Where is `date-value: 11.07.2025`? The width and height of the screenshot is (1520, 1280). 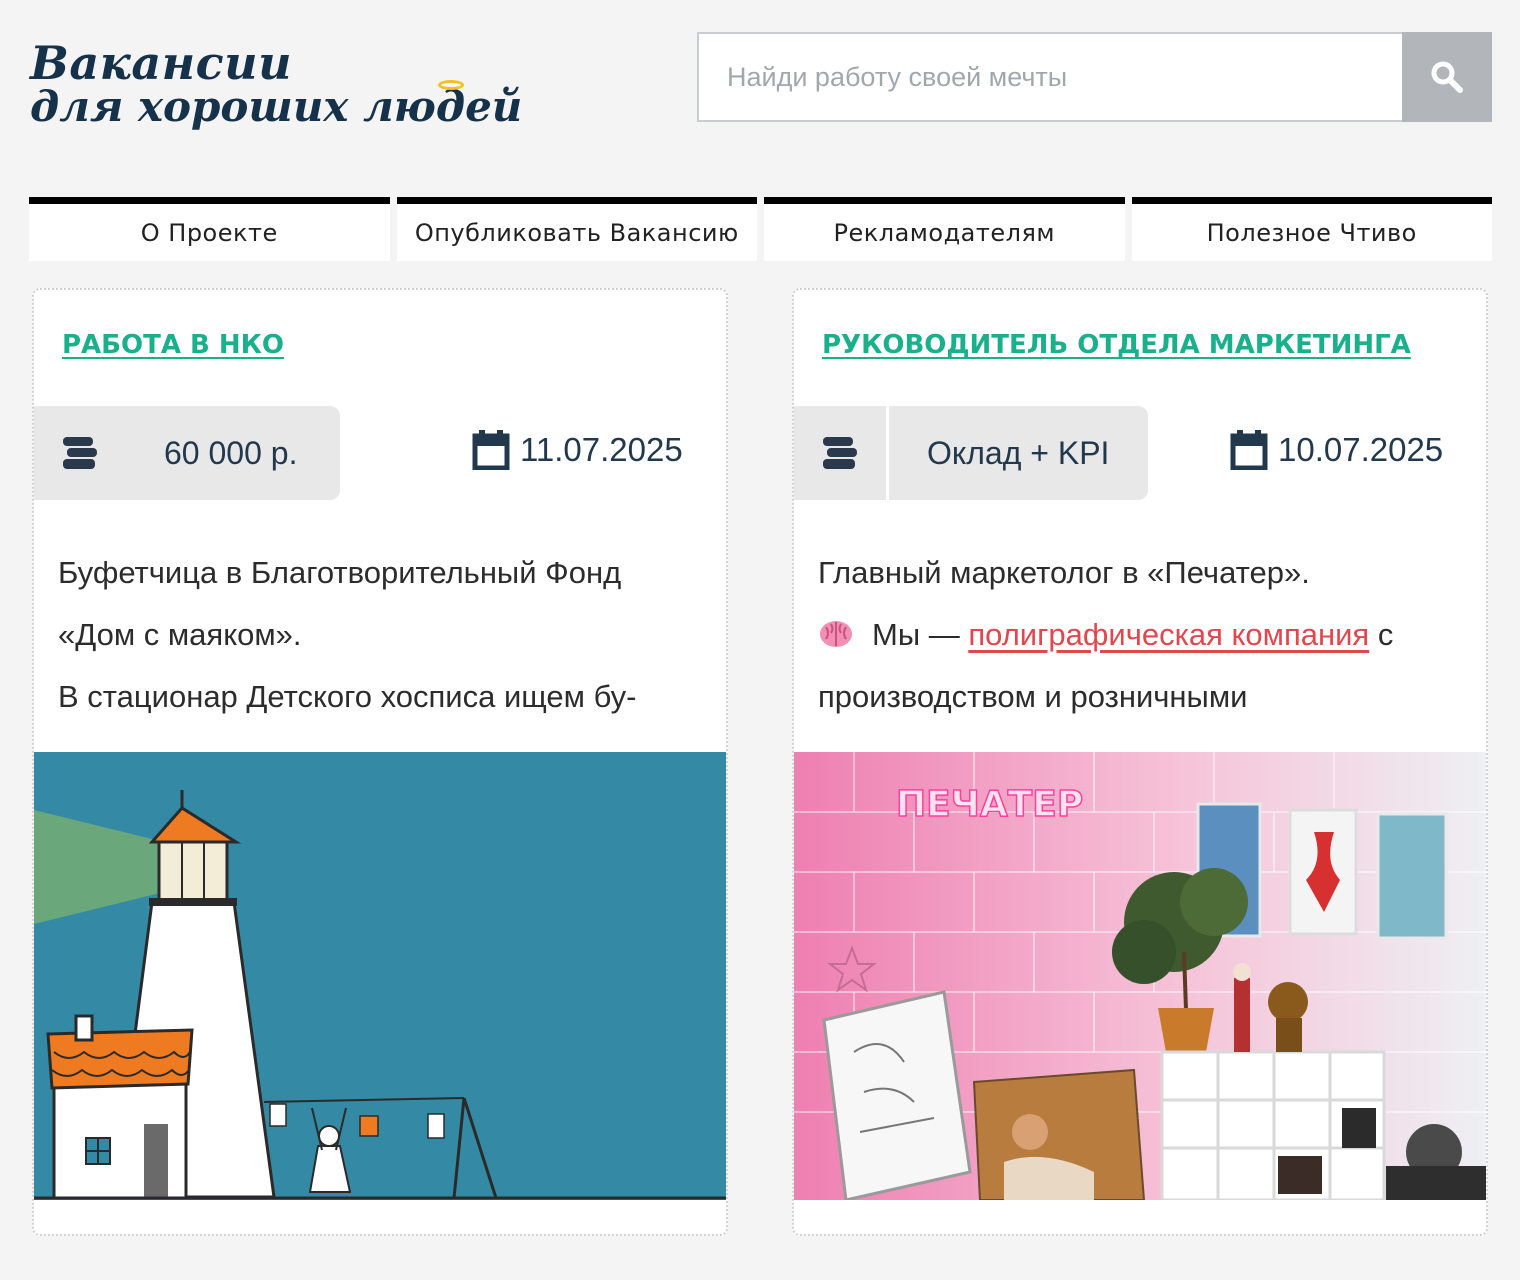 date-value: 11.07.2025 is located at coordinates (601, 449).